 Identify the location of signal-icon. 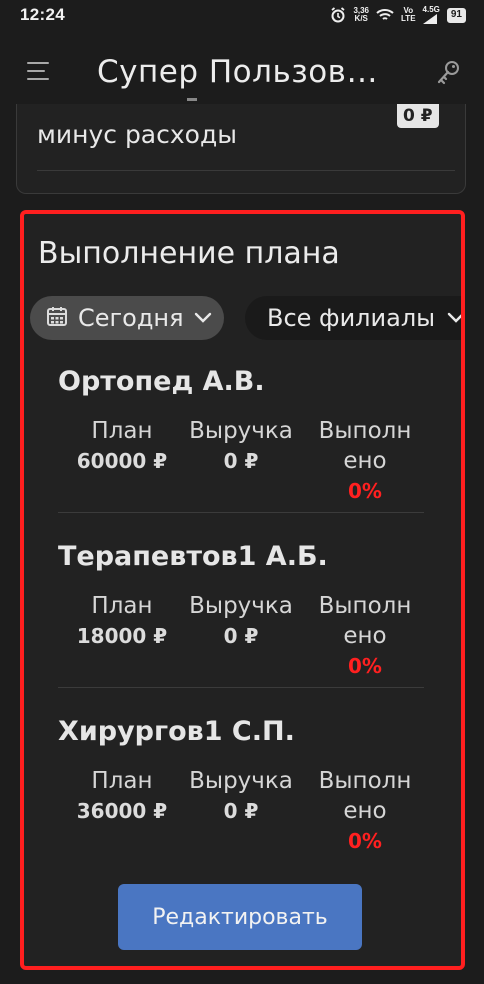
(429, 19).